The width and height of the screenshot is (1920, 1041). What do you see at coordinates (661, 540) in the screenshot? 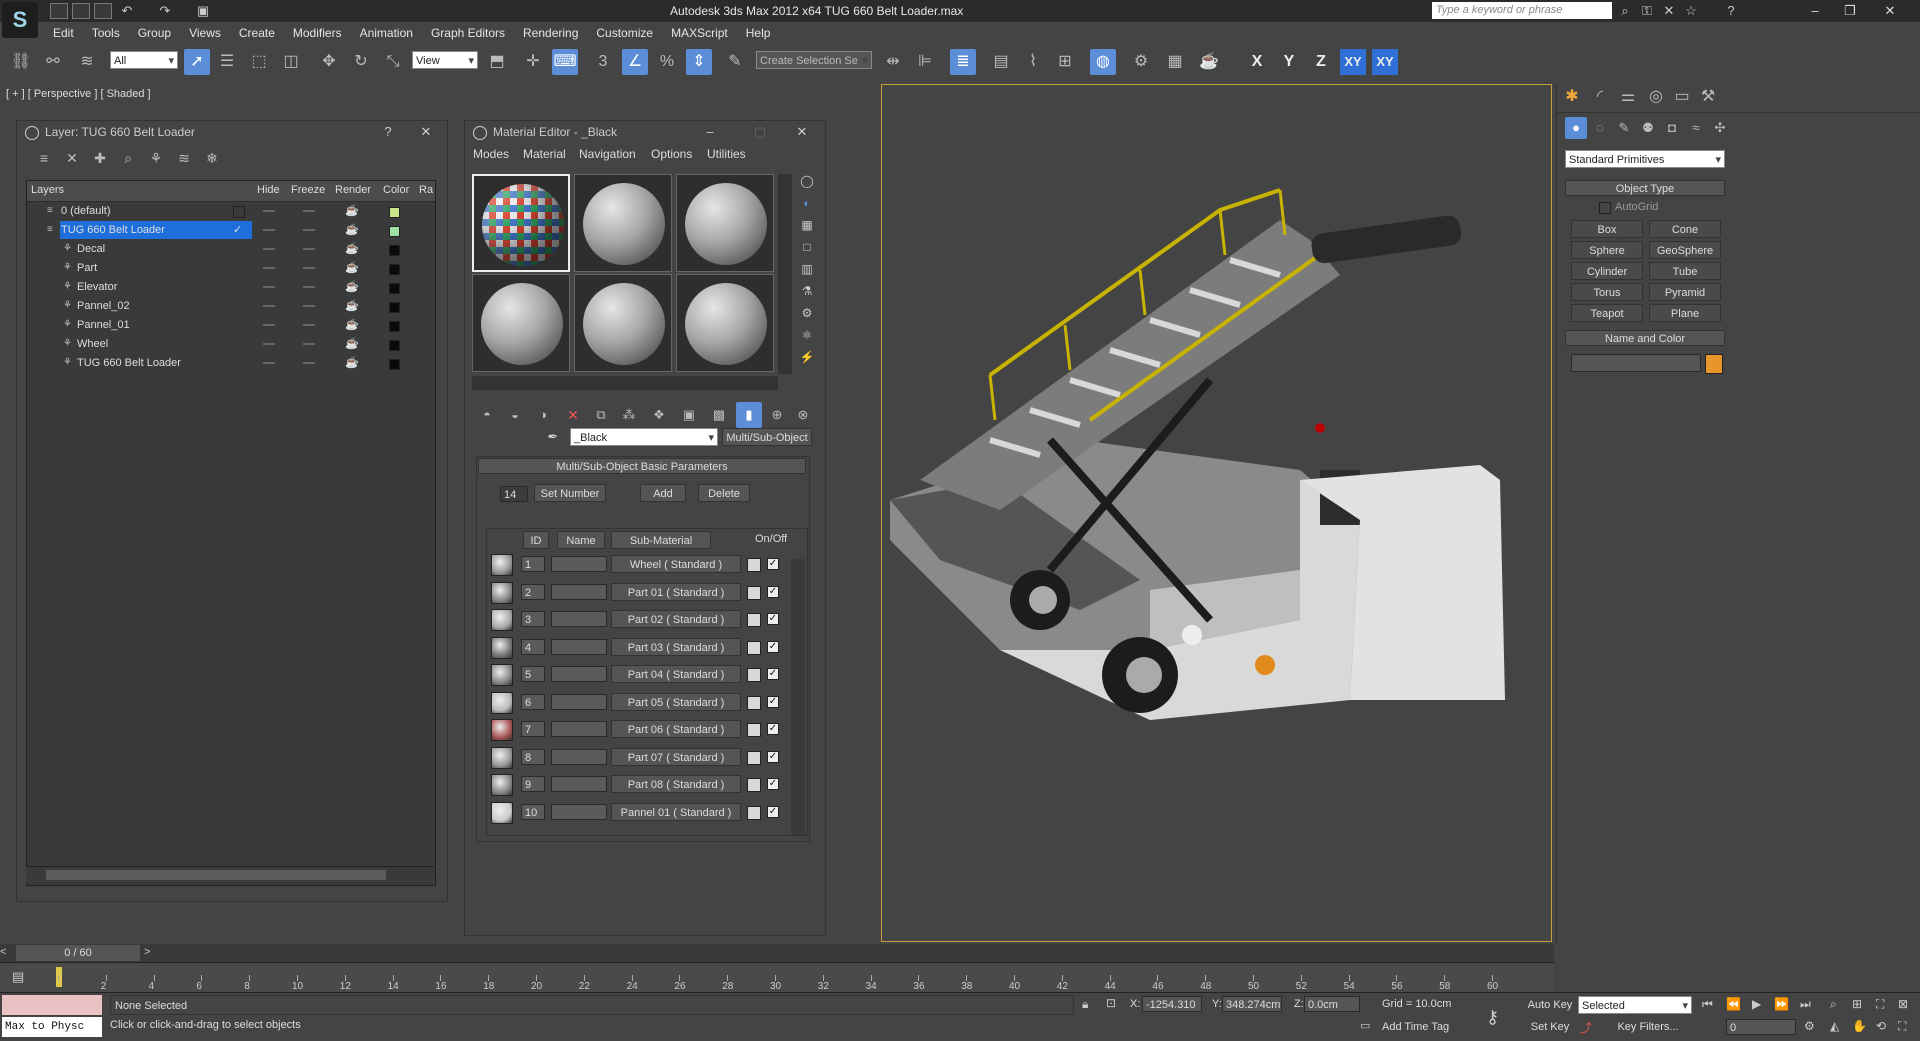
I see `sort-submaterial-button: Sub-Material` at bounding box center [661, 540].